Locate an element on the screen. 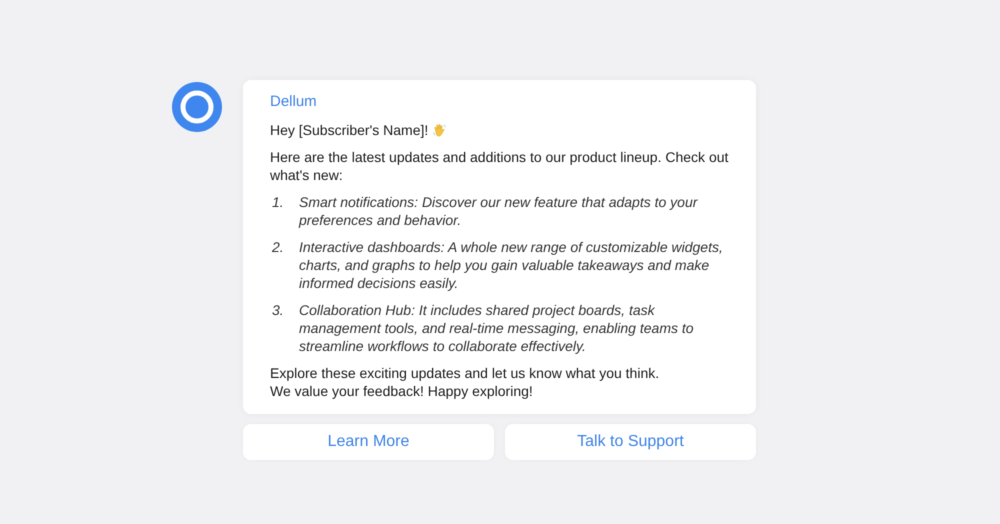 The image size is (1000, 524). list-item-text: Collaboration Hub: It includes shared project boards, task management tools, and real-time messaging, enabling teams to streamline workflows to collaborate effectively. is located at coordinates (497, 328).